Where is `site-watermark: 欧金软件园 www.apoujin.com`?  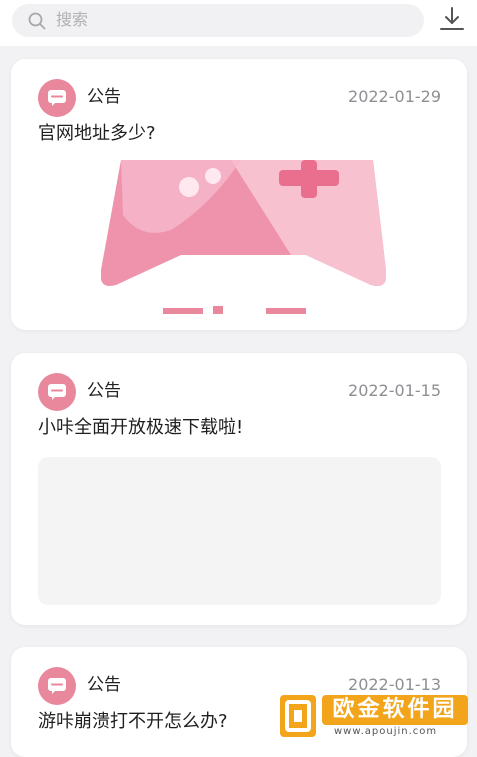
site-watermark: 欧金软件园 www.apoujin.com is located at coordinates (374, 716).